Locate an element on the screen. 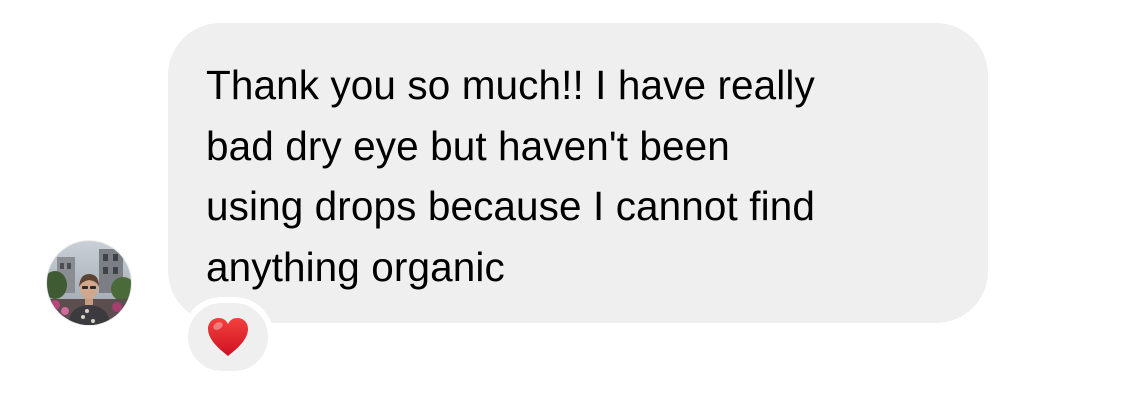  avatar-photo is located at coordinates (89, 283).